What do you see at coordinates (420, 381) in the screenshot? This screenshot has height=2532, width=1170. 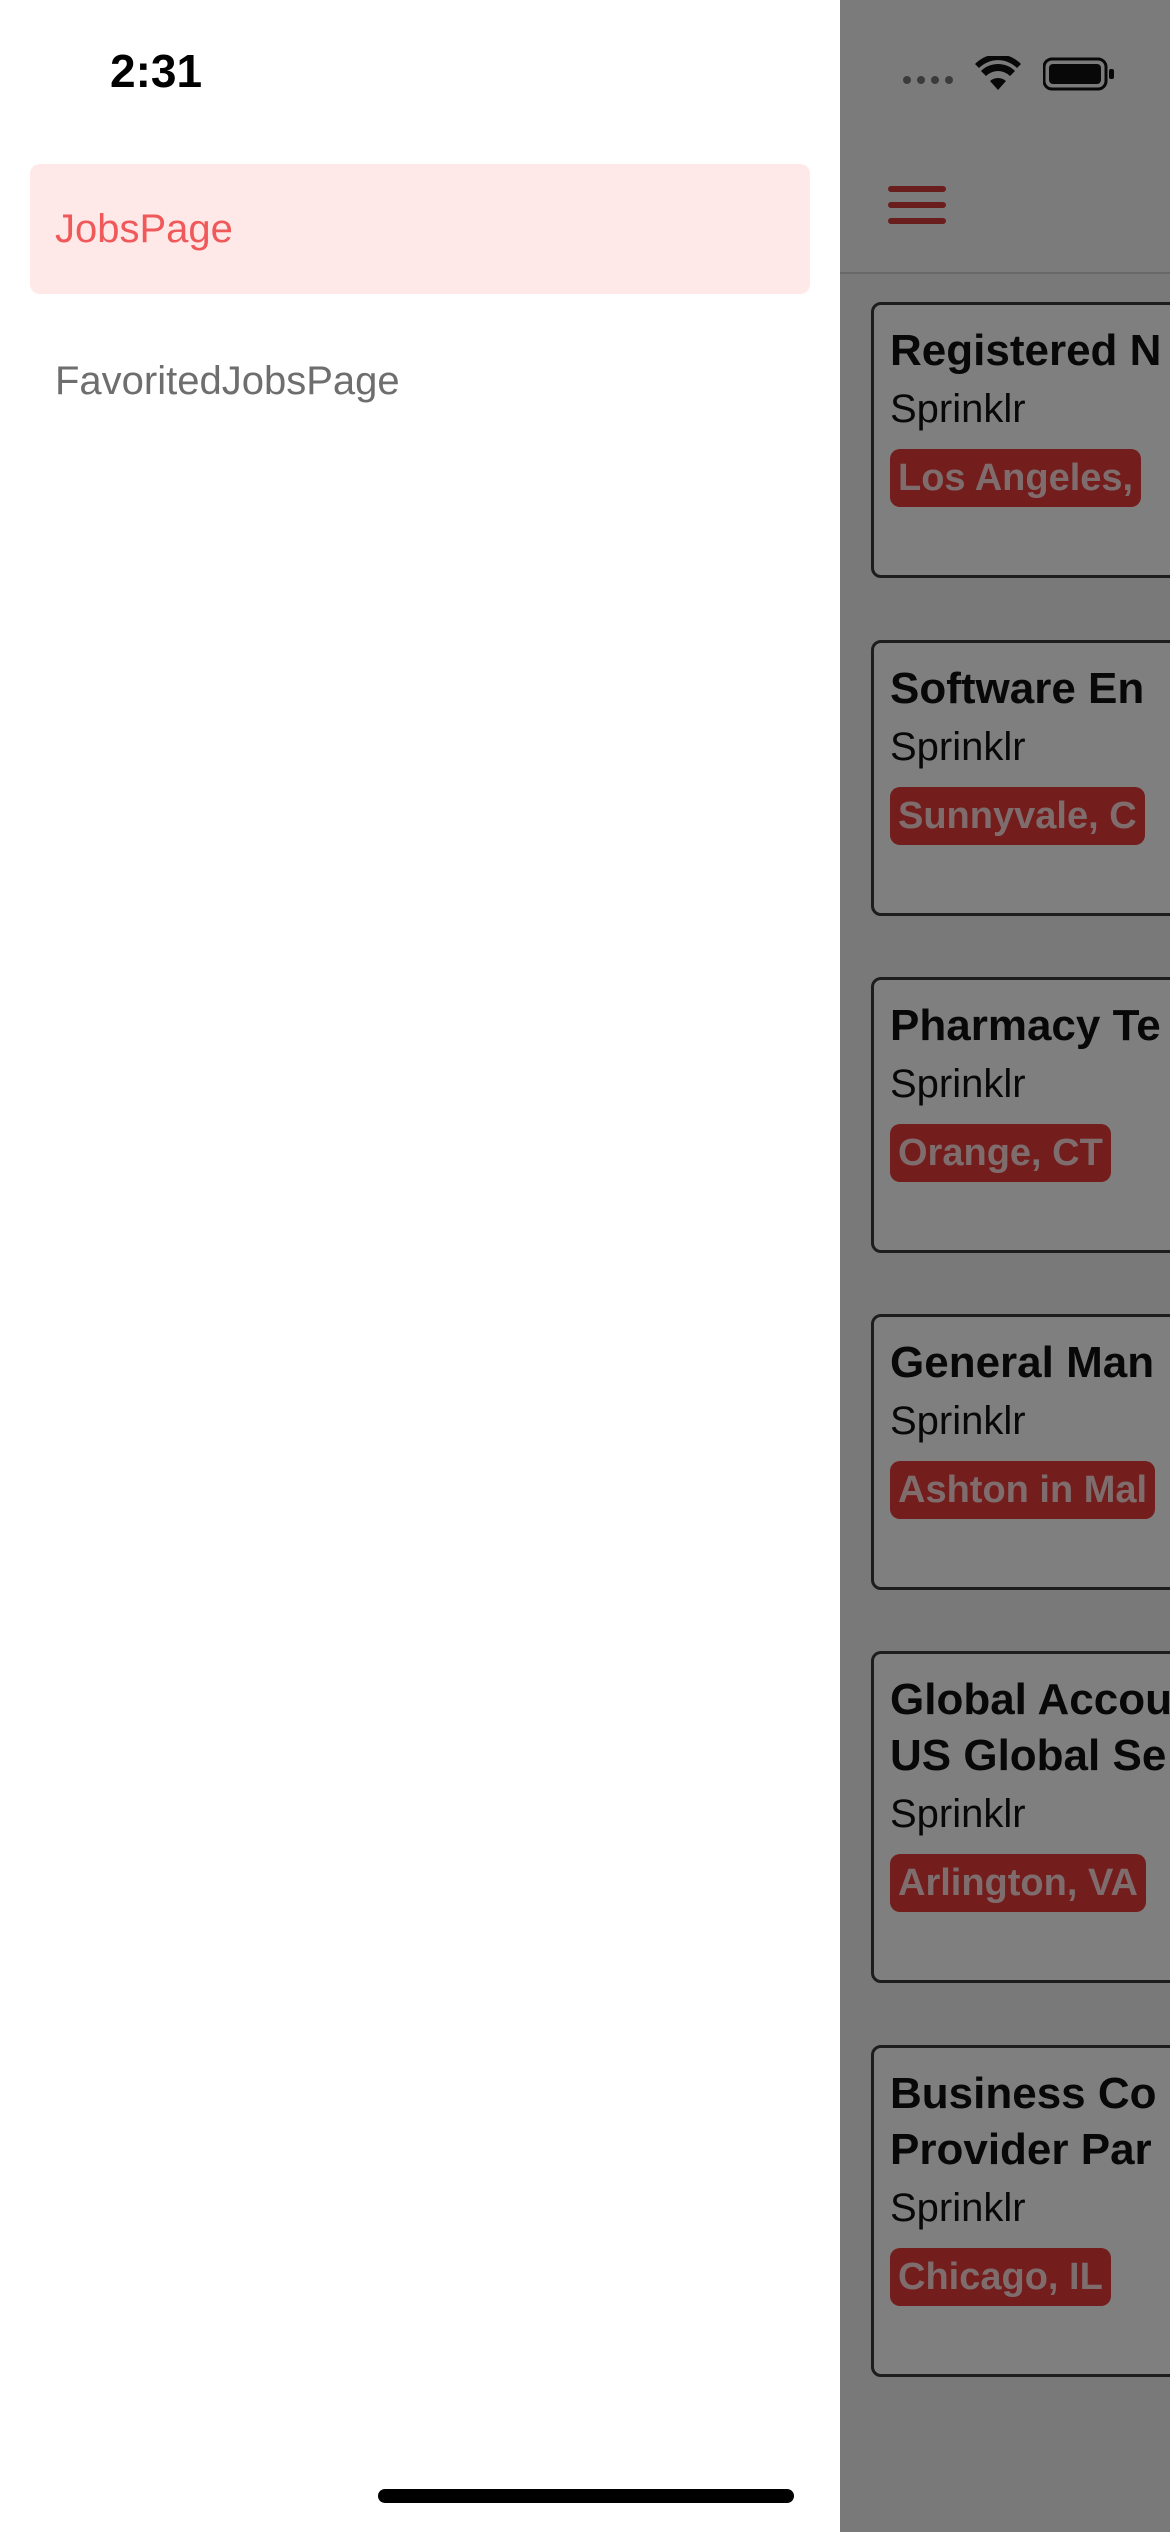 I see `drawer-item-favorited-jobs-page: FavoritedJobsPage` at bounding box center [420, 381].